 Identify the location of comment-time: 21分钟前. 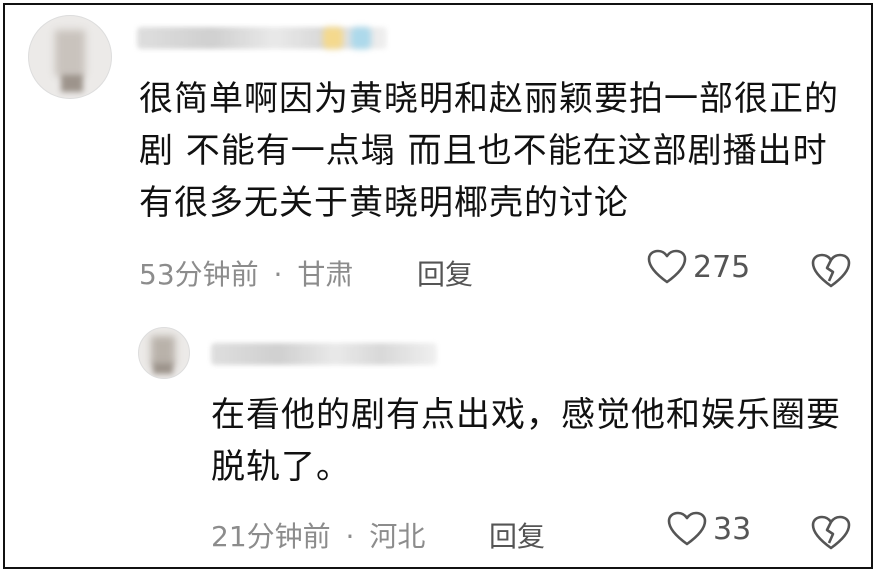
(271, 536).